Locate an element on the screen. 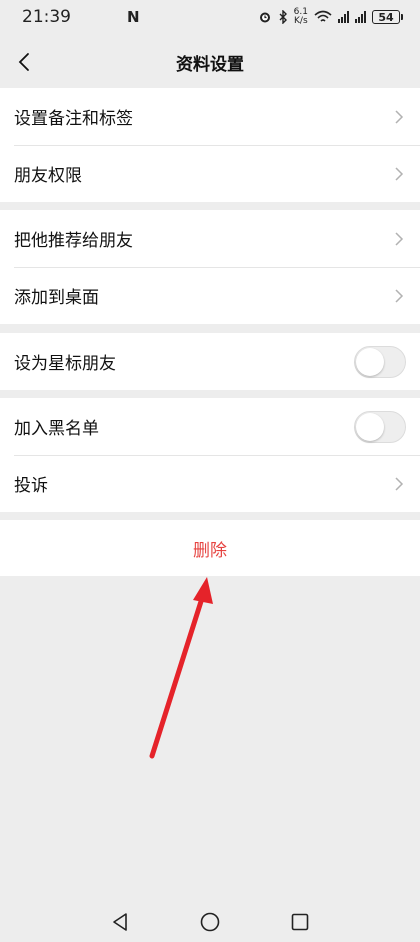 Image resolution: width=420 pixels, height=942 pixels. page-title: 资料设置 is located at coordinates (210, 64).